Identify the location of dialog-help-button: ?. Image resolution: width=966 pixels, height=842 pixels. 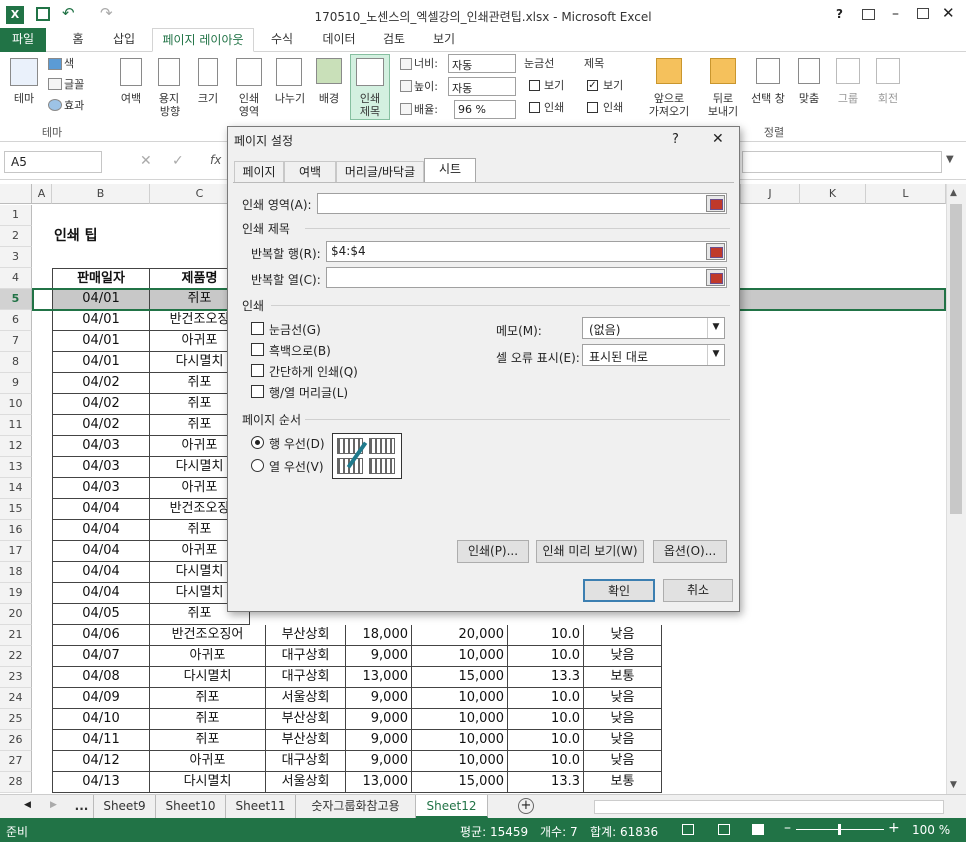
(675, 139).